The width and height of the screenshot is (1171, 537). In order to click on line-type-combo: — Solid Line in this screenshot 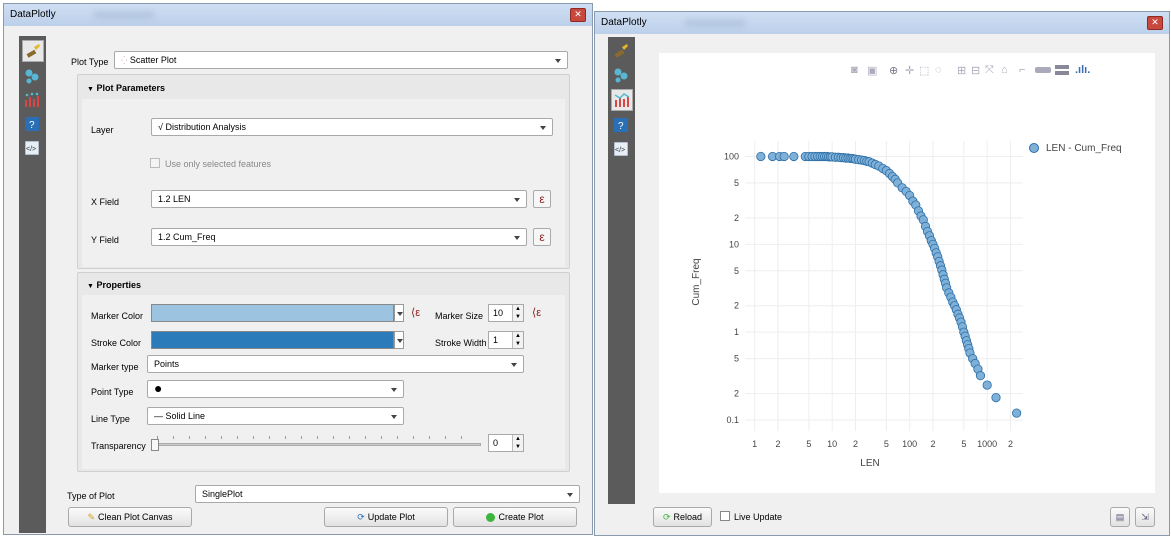, I will do `click(275, 416)`.